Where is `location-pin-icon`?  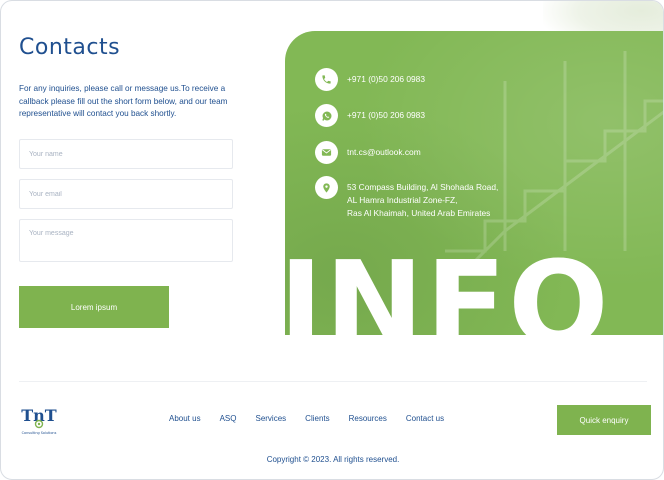
location-pin-icon is located at coordinates (326, 187).